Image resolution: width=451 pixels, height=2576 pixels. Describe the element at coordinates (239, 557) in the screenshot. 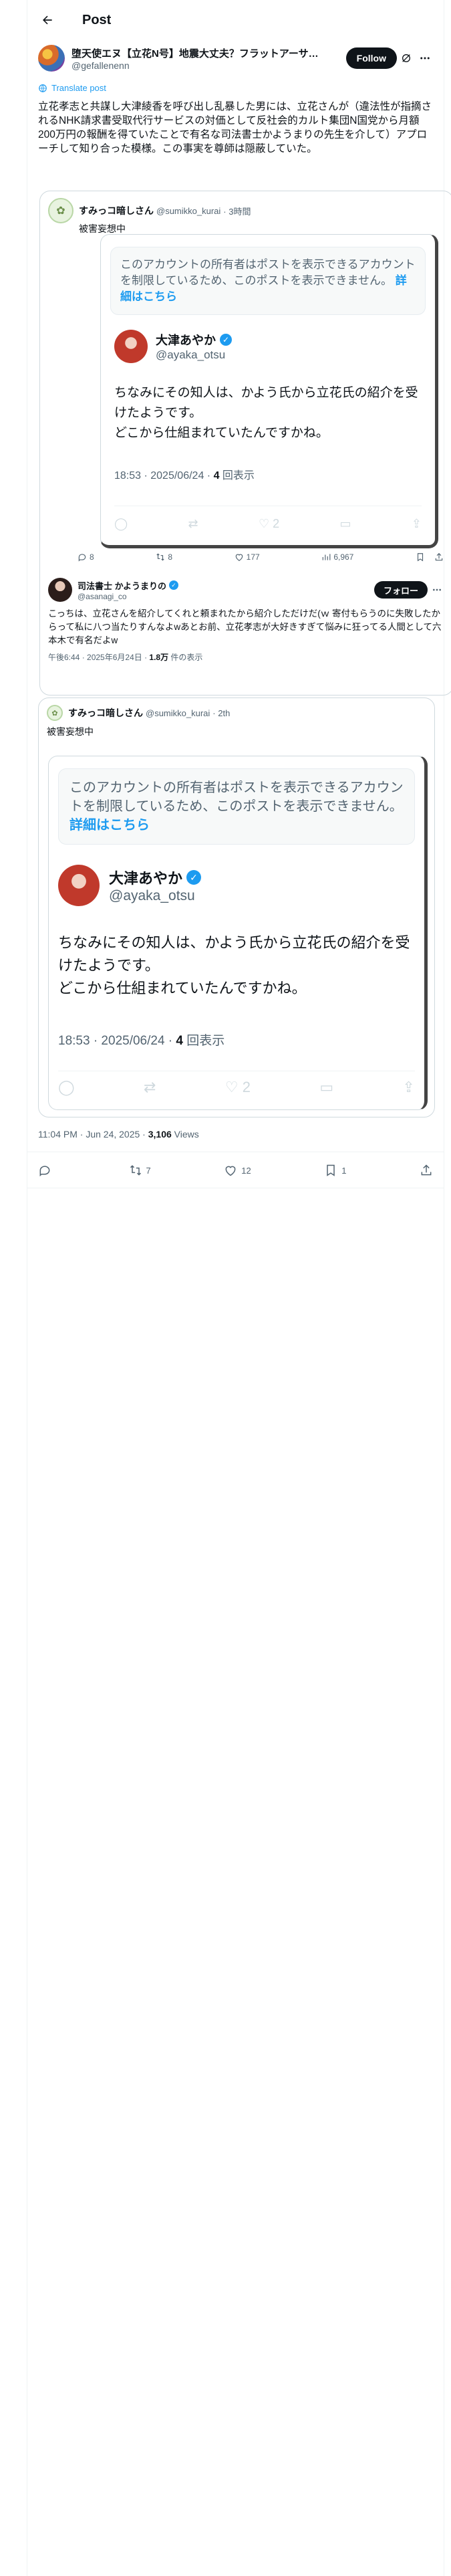

I see `heart-icon` at that location.